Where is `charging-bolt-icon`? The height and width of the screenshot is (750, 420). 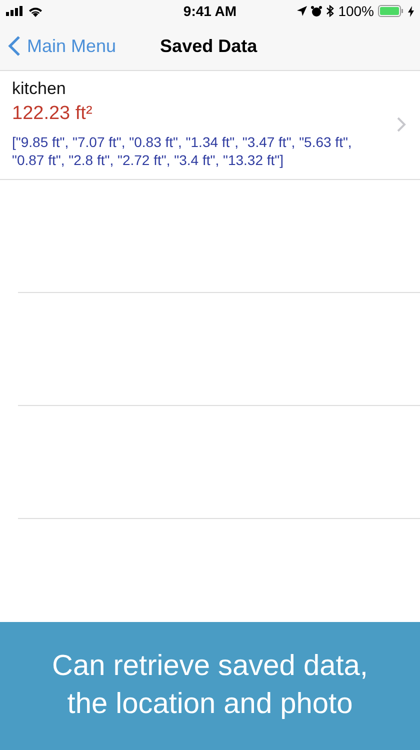
charging-bolt-icon is located at coordinates (411, 11).